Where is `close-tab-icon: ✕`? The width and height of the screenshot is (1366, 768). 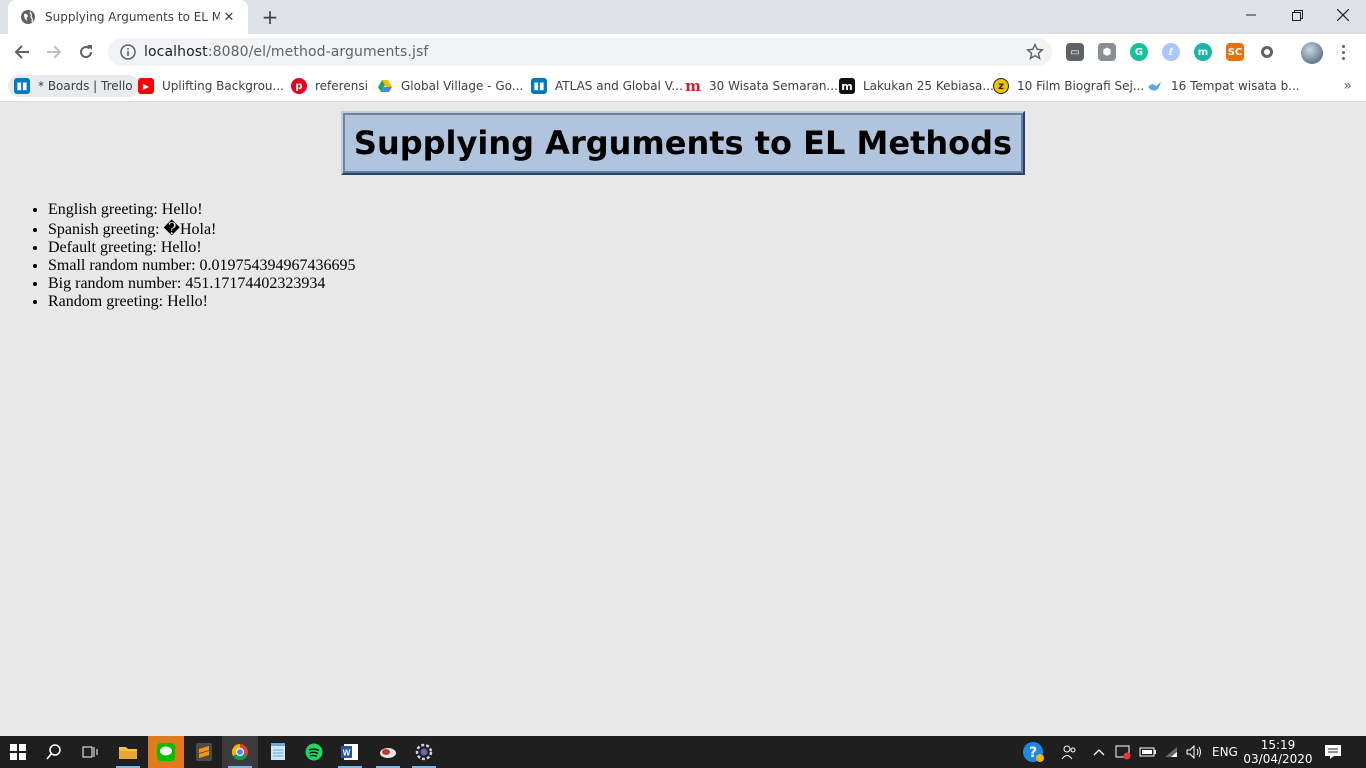
close-tab-icon: ✕ is located at coordinates (229, 17).